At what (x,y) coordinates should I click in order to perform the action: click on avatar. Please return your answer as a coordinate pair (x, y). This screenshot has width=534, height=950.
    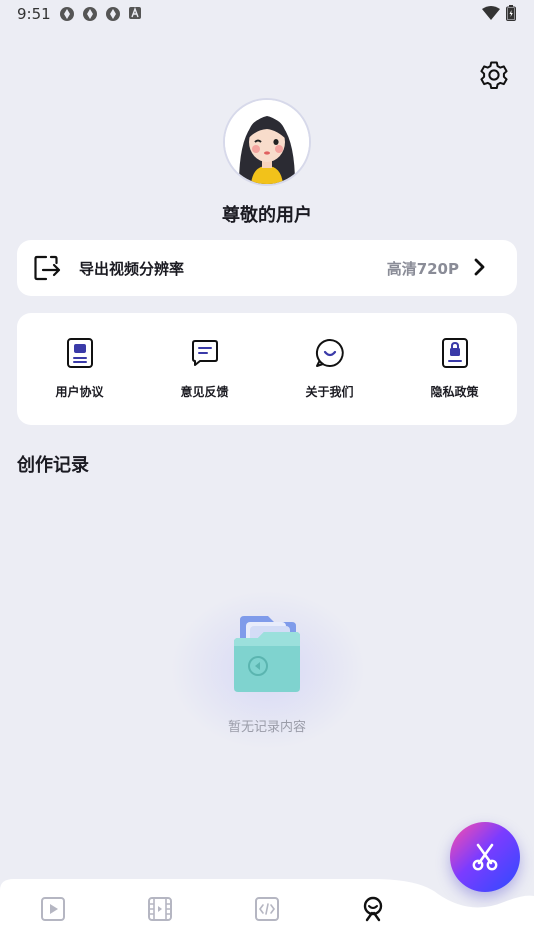
    Looking at the image, I should click on (267, 142).